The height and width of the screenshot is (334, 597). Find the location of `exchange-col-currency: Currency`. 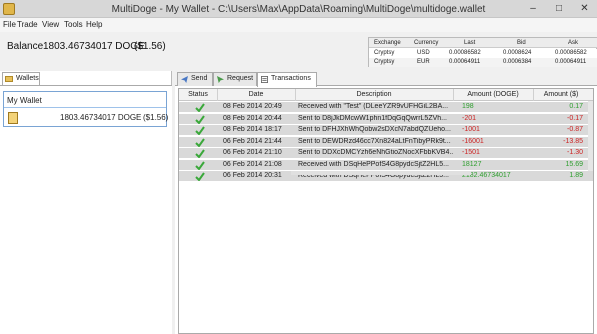

exchange-col-currency: Currency is located at coordinates (426, 43).